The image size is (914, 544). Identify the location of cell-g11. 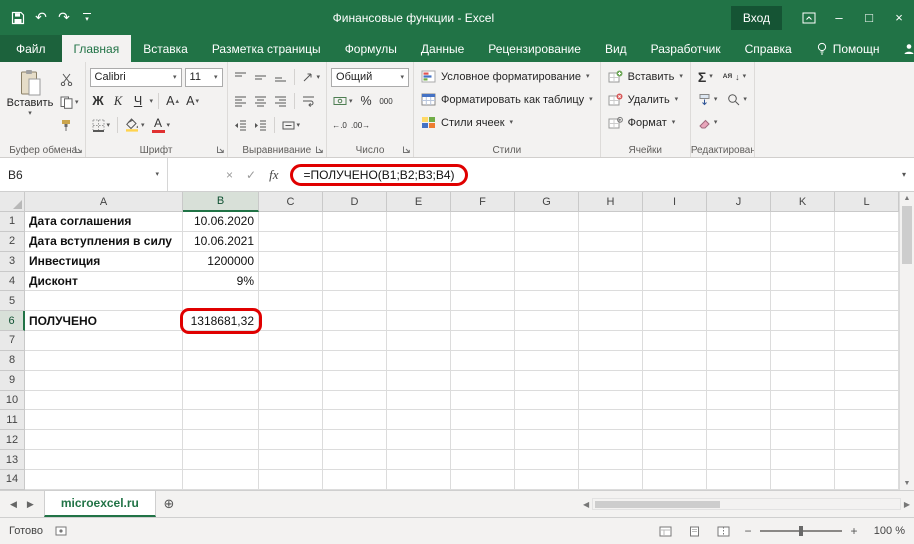
(547, 420).